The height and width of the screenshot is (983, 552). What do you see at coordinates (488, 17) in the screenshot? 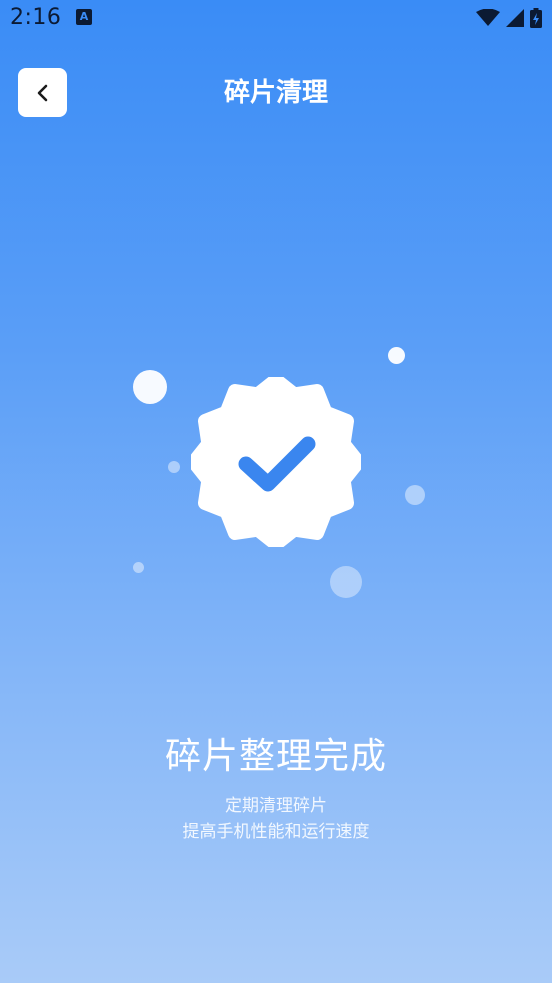
I see `wifi-icon` at bounding box center [488, 17].